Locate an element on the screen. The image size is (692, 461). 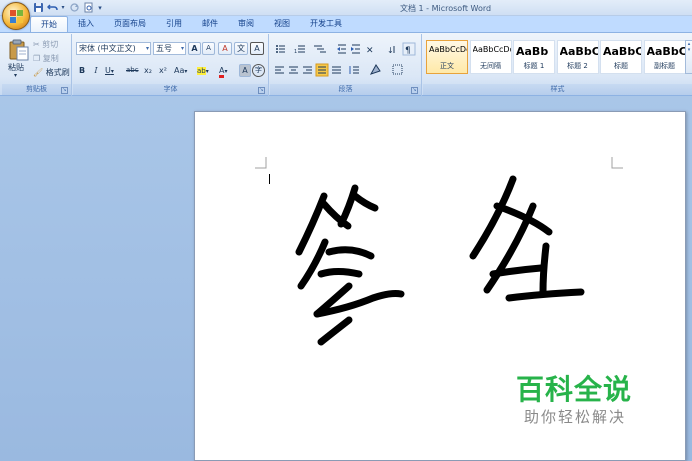
undo-dropdown-icon: ▾ is located at coordinates (63, 8).